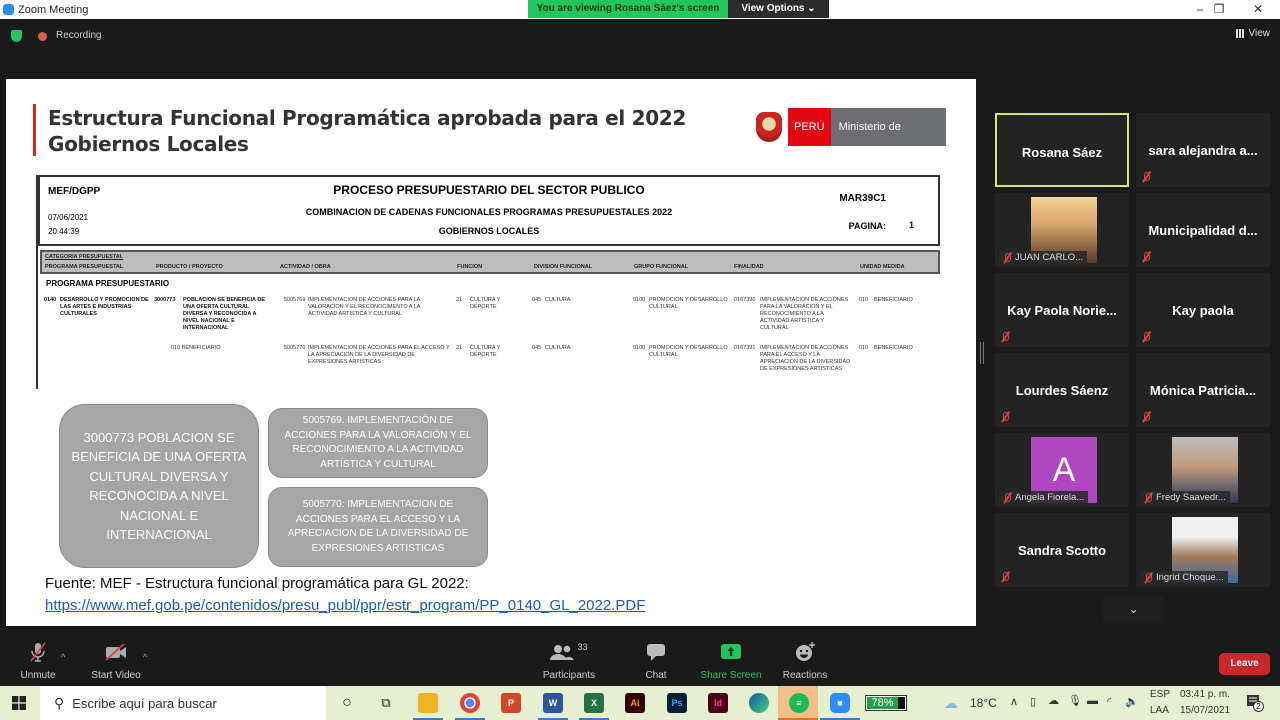  I want to click on camera-icon: ▯, so click(1033, 701).